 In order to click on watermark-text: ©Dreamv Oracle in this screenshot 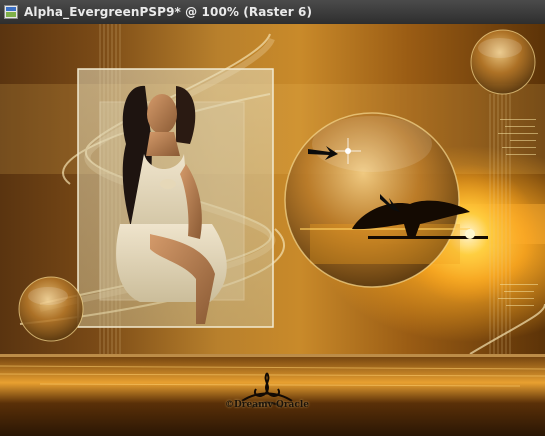, I will do `click(267, 405)`.